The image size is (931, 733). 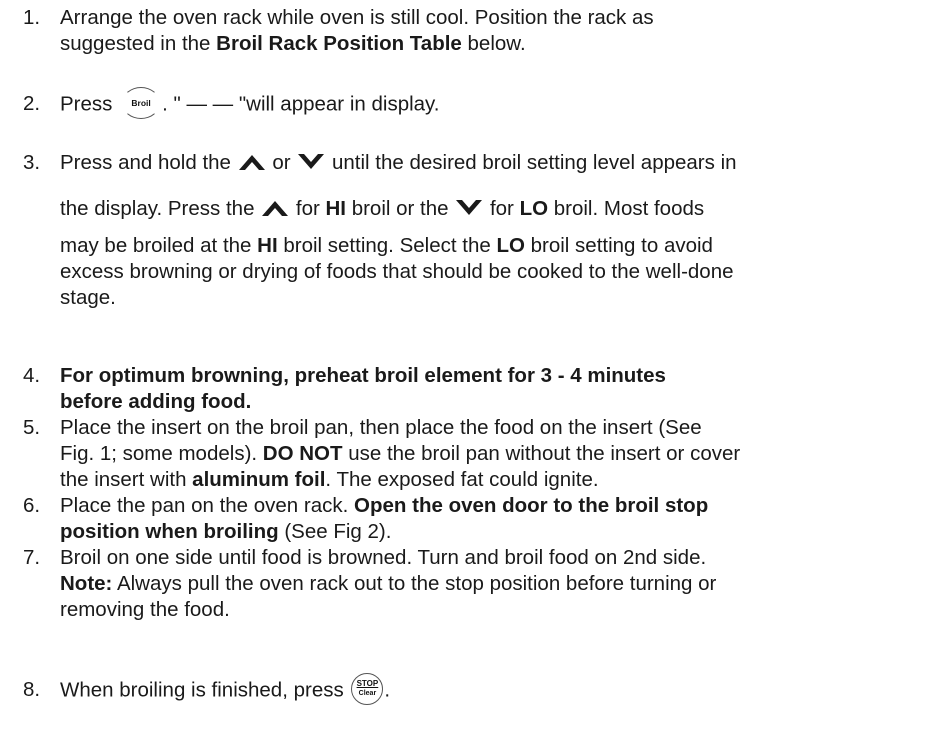 I want to click on step-number: 2., so click(x=32, y=103).